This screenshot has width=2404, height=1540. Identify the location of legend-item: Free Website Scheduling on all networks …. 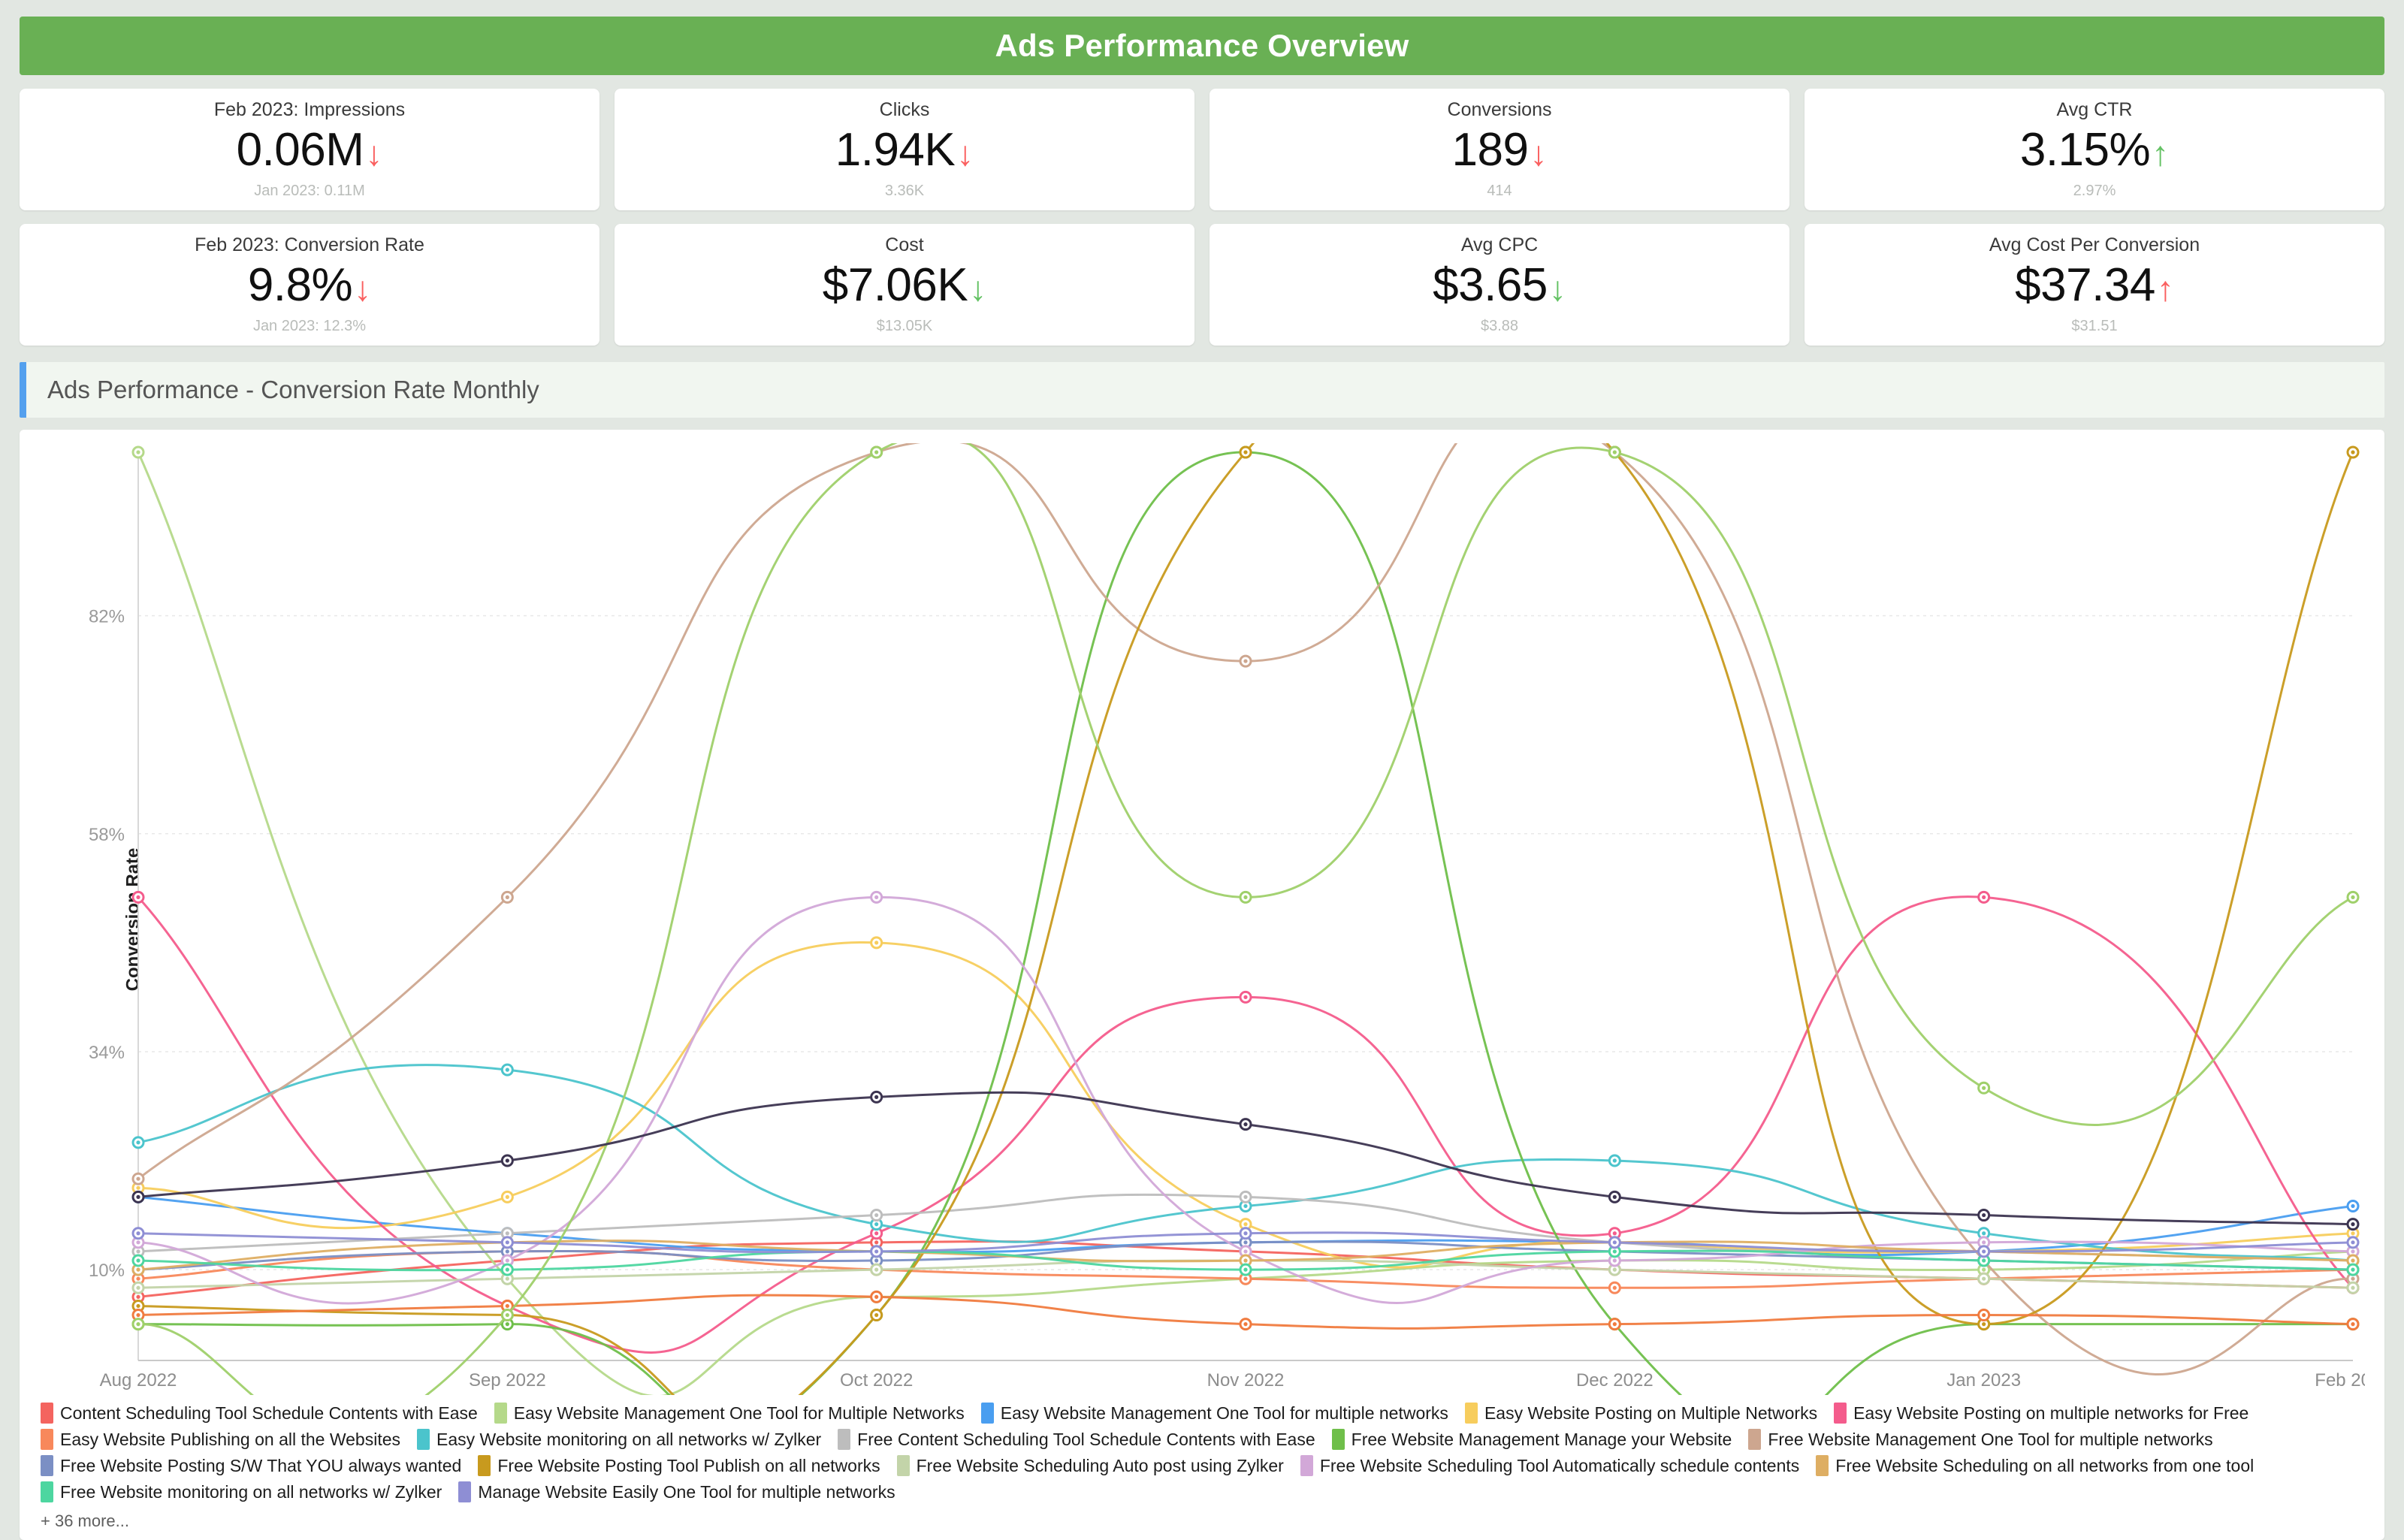
(2035, 1466).